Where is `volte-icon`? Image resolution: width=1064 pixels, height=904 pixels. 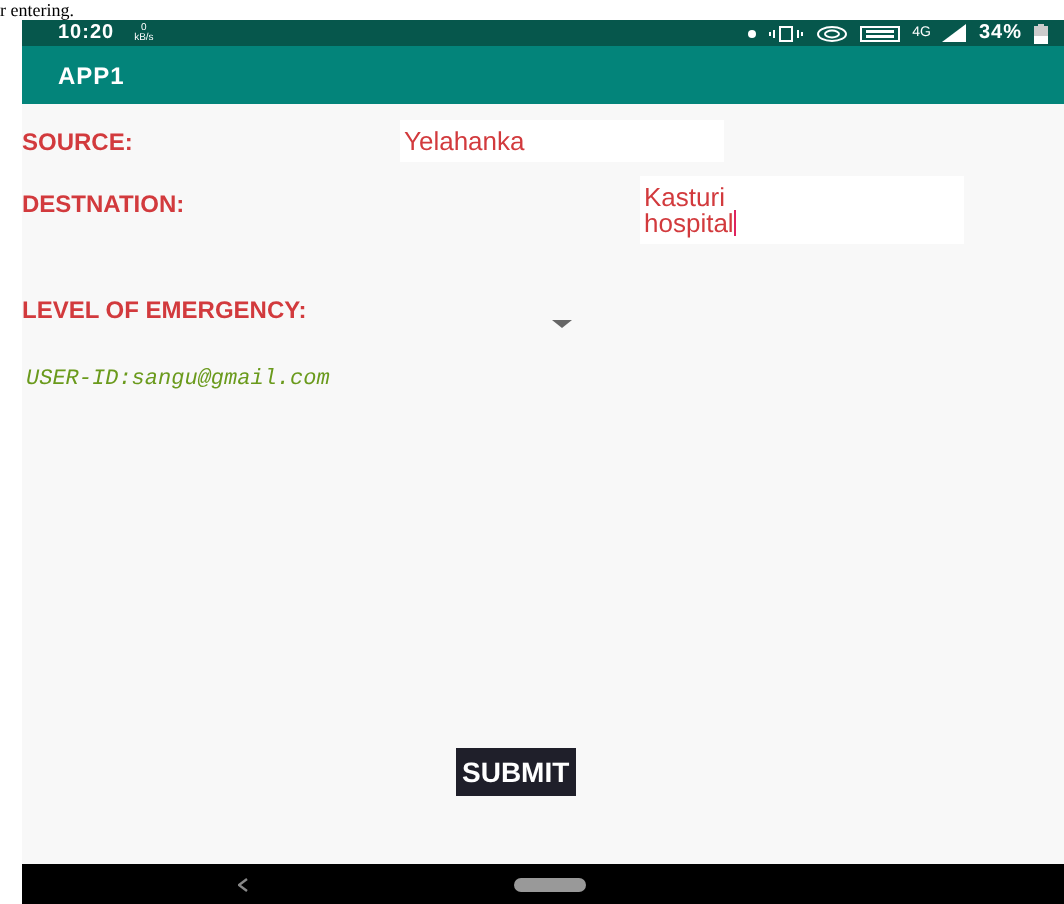
volte-icon is located at coordinates (880, 33).